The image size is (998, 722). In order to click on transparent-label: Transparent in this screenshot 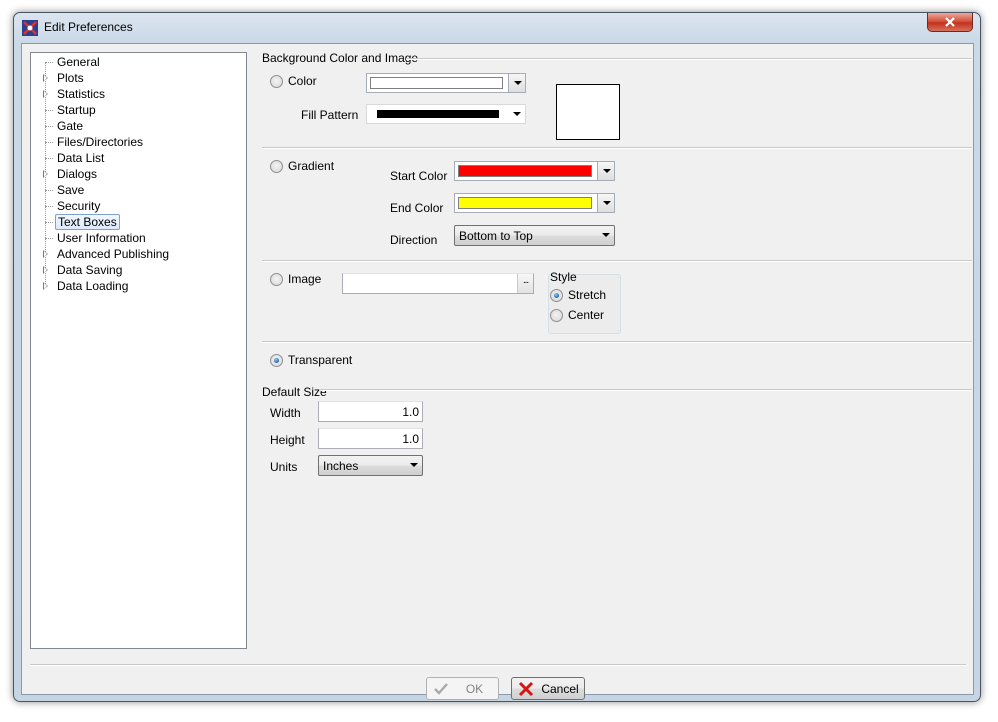, I will do `click(320, 360)`.